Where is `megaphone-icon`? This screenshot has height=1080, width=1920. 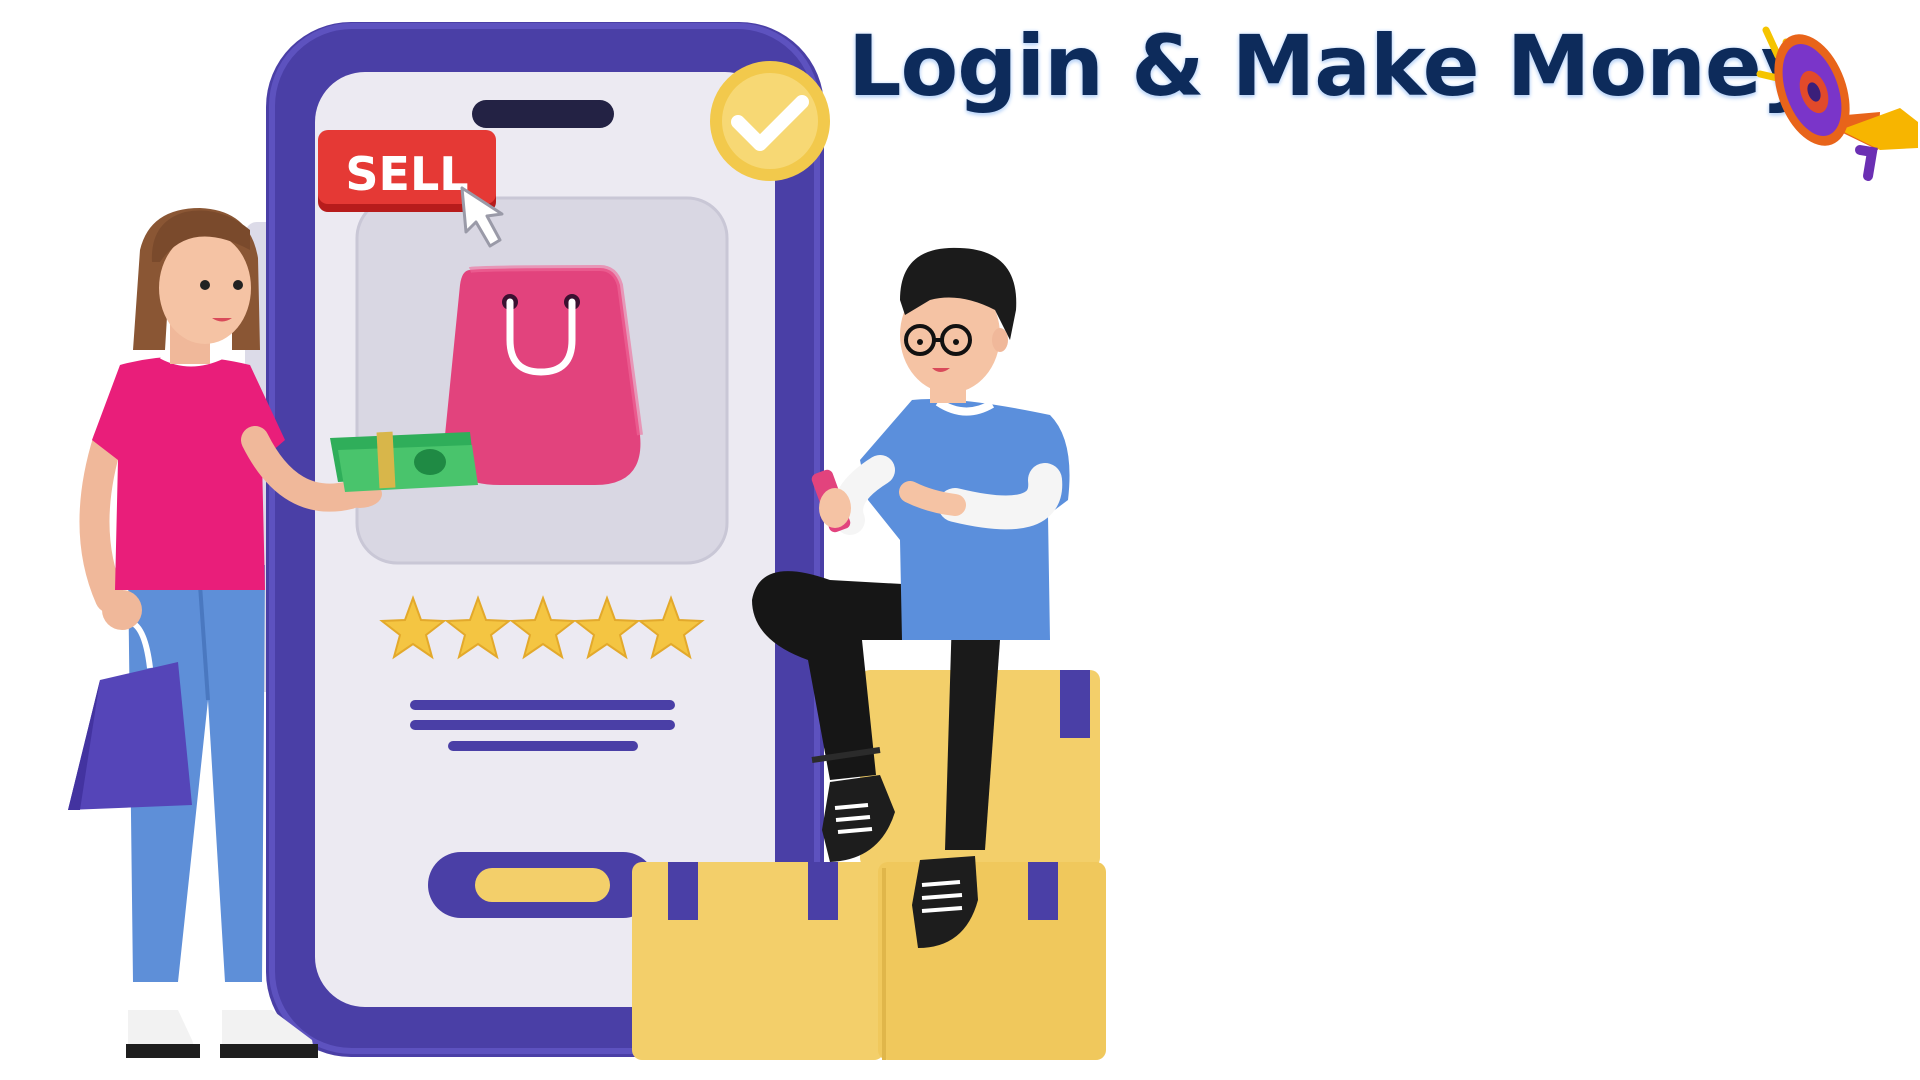 megaphone-icon is located at coordinates (1837, 103).